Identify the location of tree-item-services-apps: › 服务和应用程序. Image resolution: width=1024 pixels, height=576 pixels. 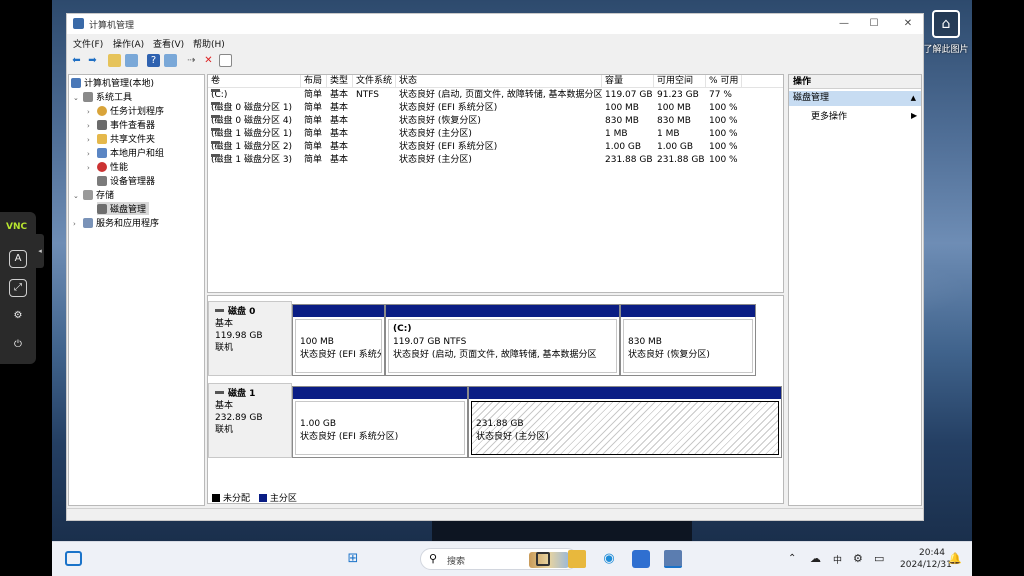
(116, 222).